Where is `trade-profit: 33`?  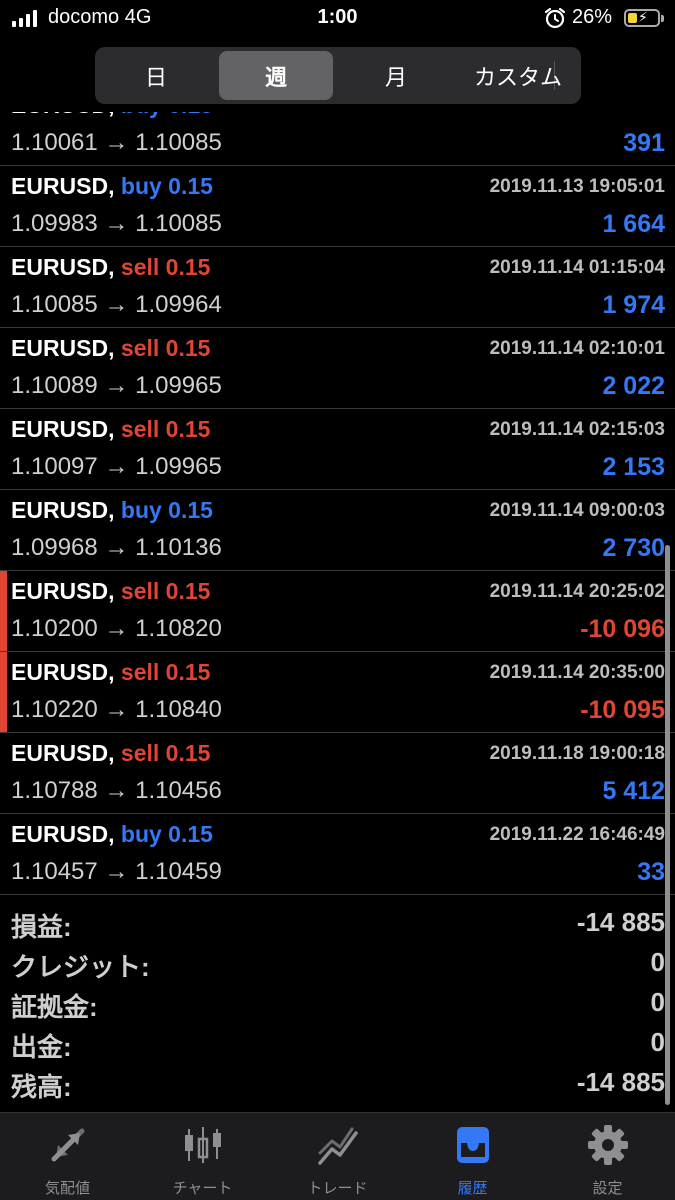 trade-profit: 33 is located at coordinates (651, 872).